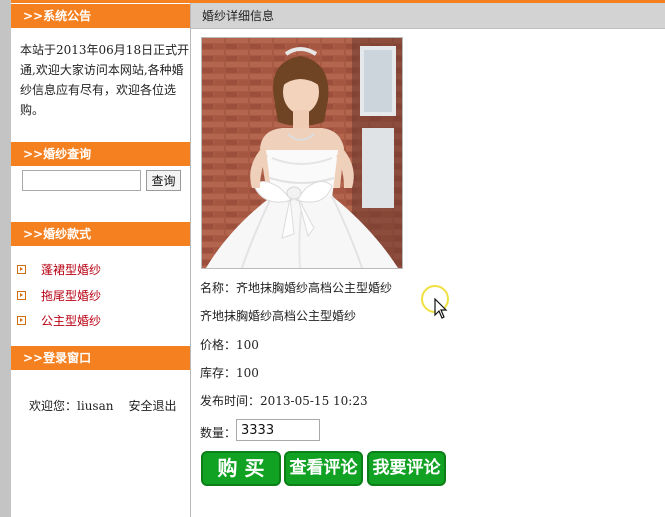  I want to click on welcome-row: 欢迎您：liusan 安全退出, so click(102, 405).